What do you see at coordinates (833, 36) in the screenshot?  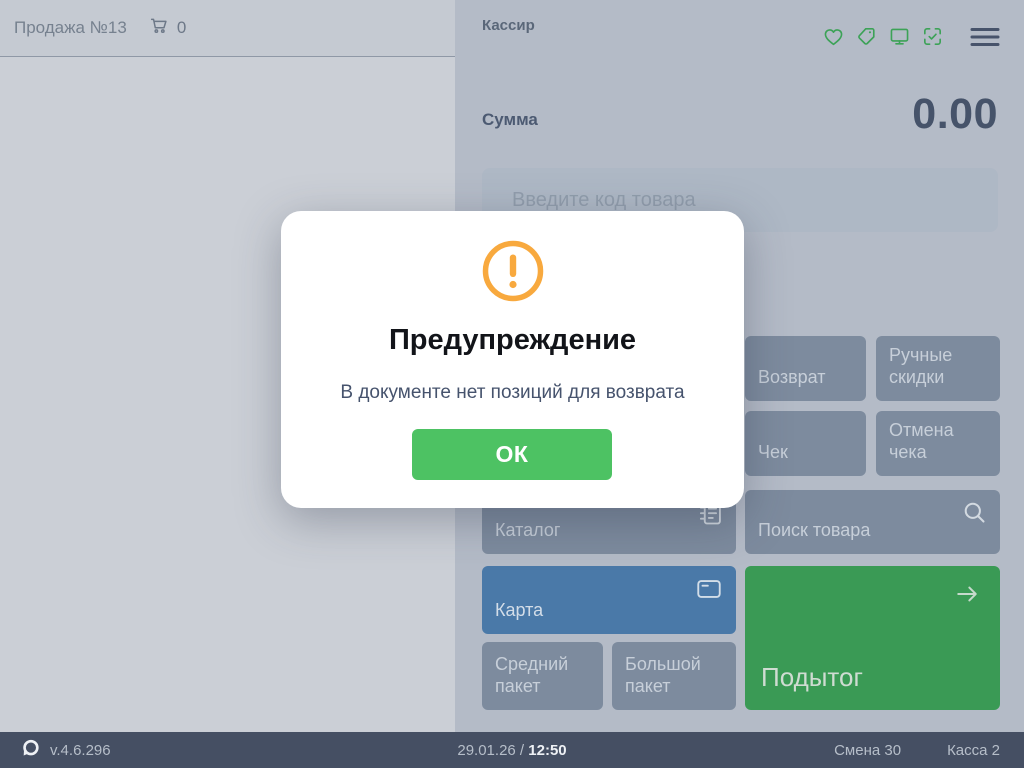 I see `heart-icon` at bounding box center [833, 36].